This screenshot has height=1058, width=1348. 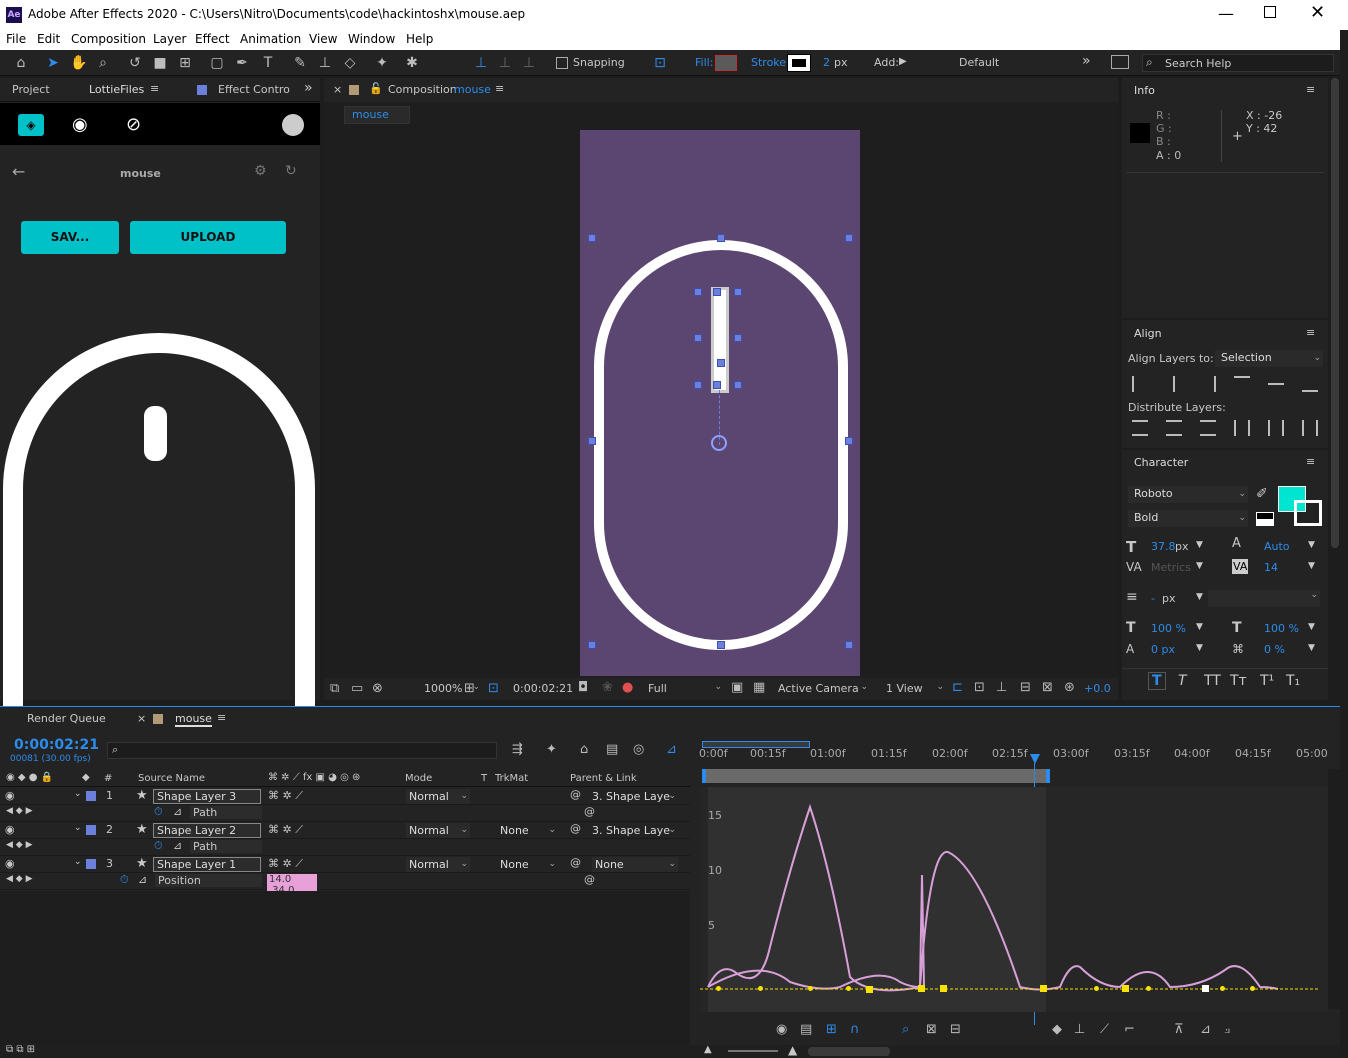 I want to click on character-menu-icon: ≡, so click(x=1310, y=461).